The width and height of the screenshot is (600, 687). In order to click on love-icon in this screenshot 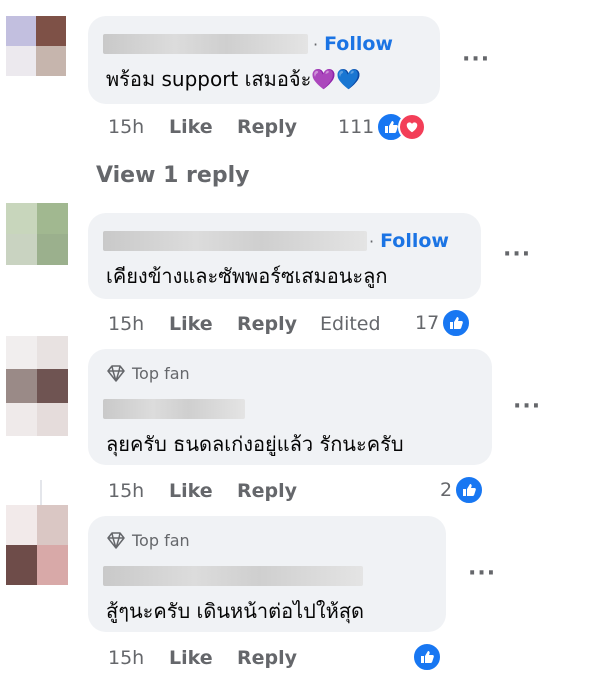, I will do `click(412, 127)`.